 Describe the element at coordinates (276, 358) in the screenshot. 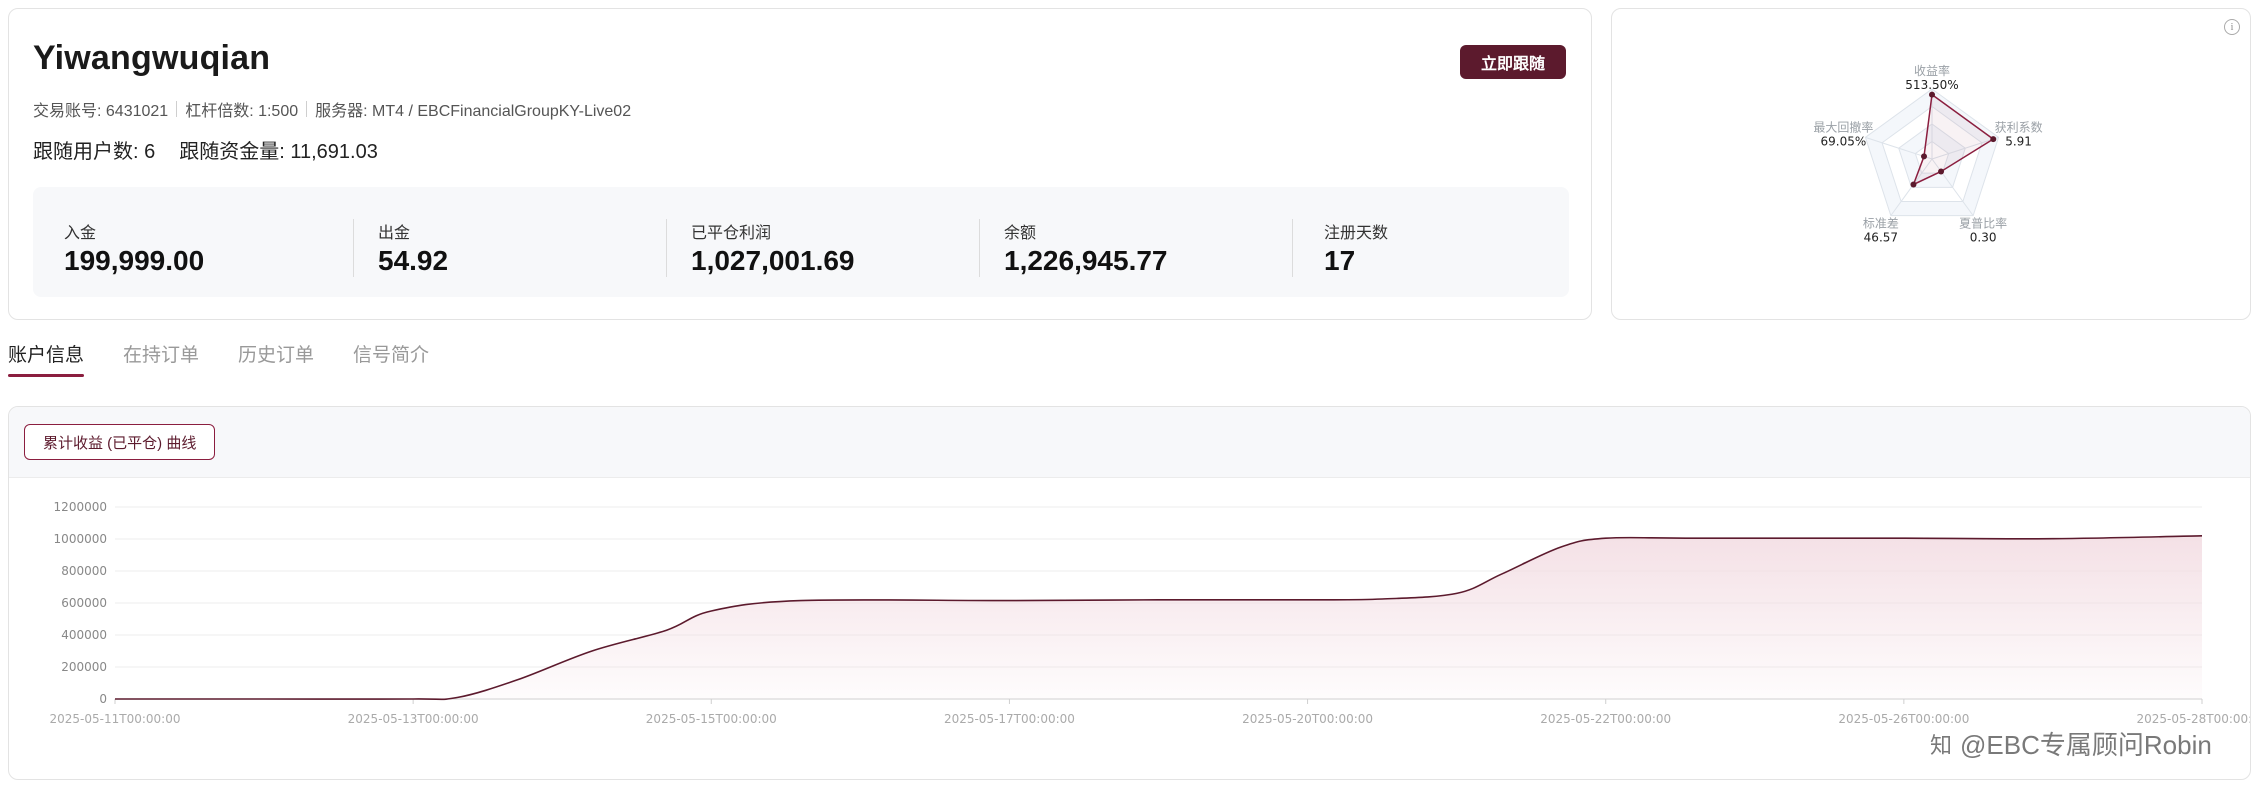

I see `tab-history-orders: 历史订单` at that location.